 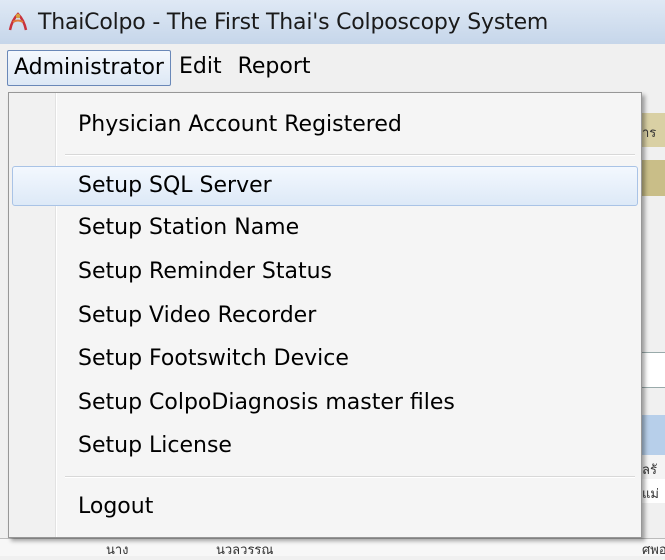 What do you see at coordinates (325, 273) in the screenshot?
I see `menu-item-setup-reminder-status: Setup Reminder Status` at bounding box center [325, 273].